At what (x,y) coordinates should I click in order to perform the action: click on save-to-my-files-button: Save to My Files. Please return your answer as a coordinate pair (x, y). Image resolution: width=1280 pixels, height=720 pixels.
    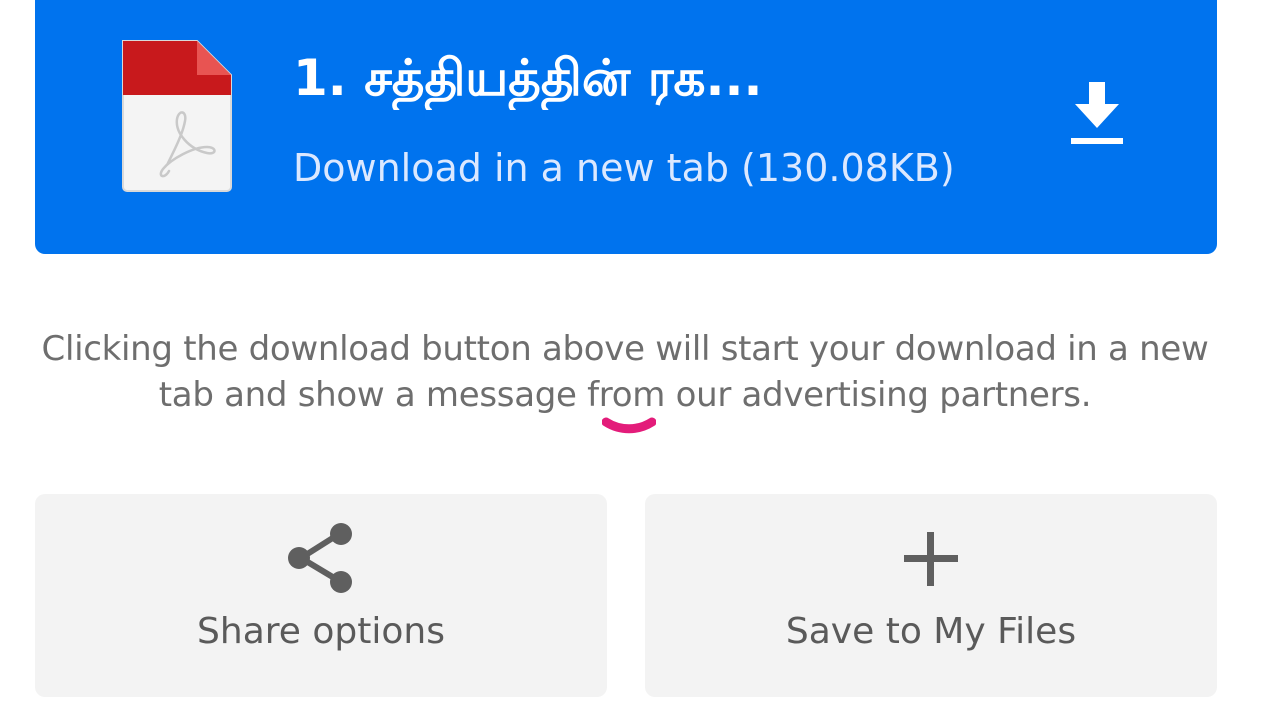
    Looking at the image, I should click on (931, 595).